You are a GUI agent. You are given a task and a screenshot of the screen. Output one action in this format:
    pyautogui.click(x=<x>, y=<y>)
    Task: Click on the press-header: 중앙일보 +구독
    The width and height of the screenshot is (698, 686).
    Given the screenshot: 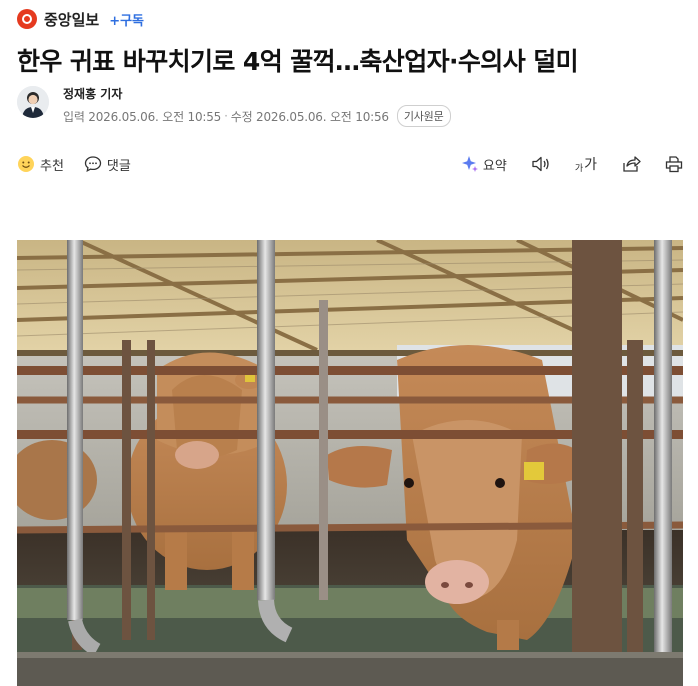 What is the action you would take?
    pyautogui.click(x=80, y=19)
    